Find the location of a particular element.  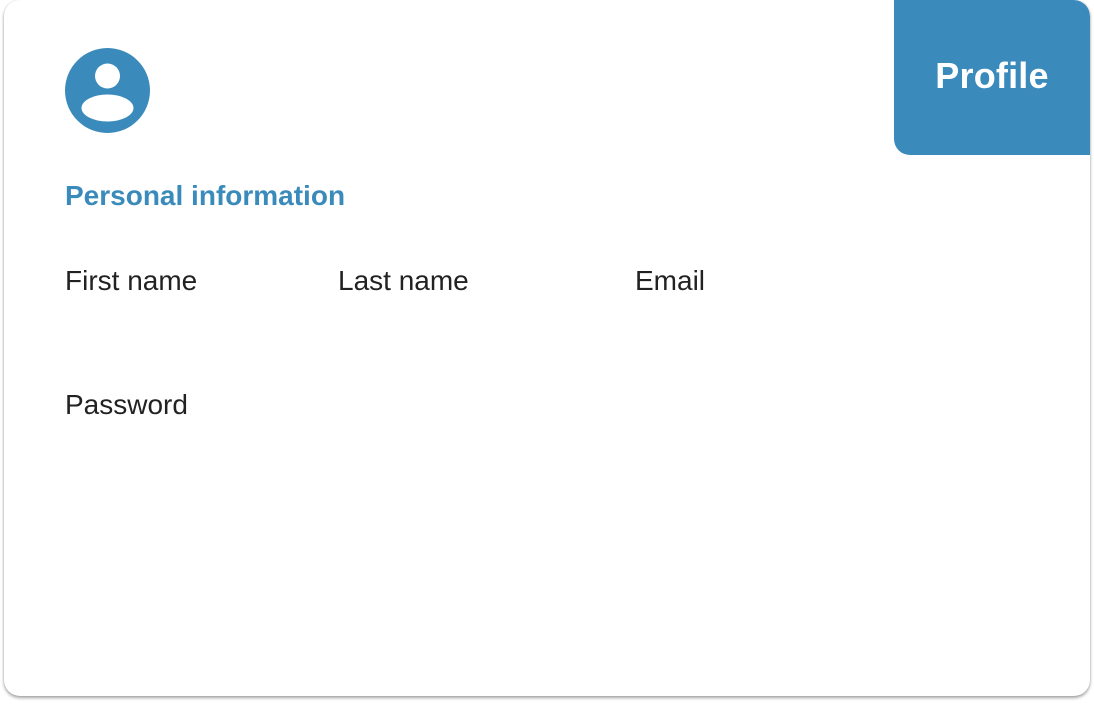

last-name-input is located at coordinates (463, 322).